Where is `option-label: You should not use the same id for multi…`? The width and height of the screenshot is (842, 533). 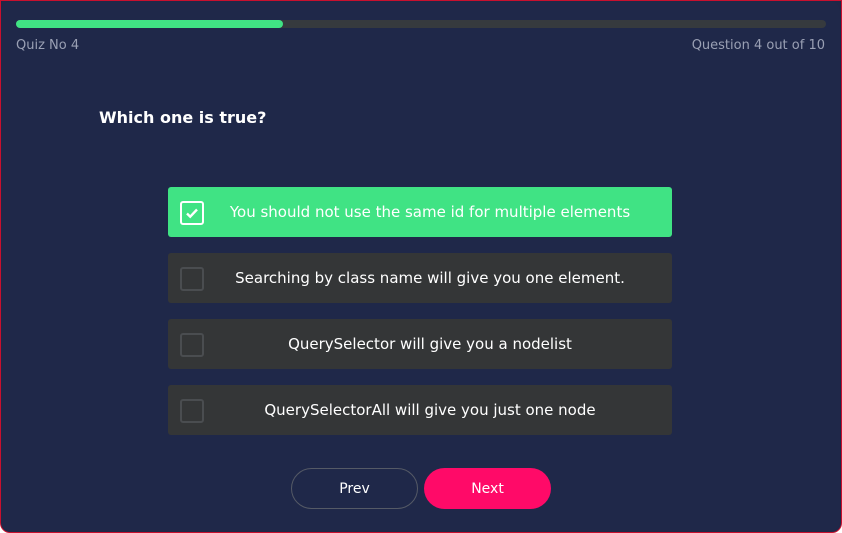 option-label: You should not use the same id for multi… is located at coordinates (430, 212).